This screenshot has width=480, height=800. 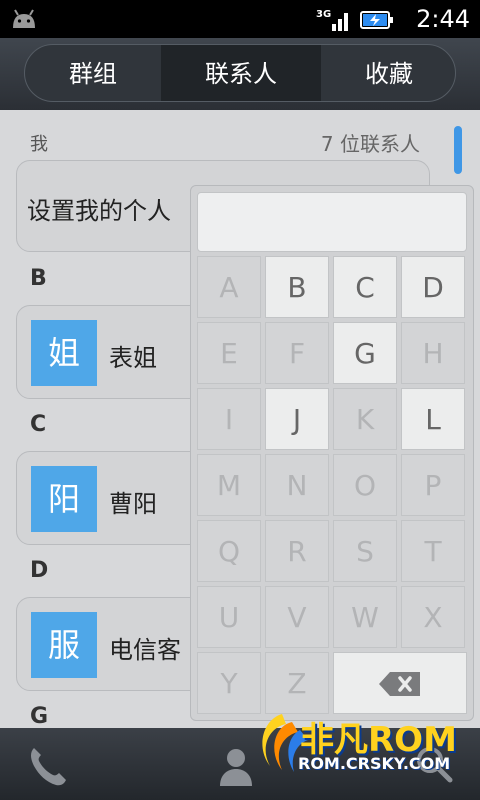 I want to click on tab-track: 群组 联系人 收藏, so click(x=240, y=73).